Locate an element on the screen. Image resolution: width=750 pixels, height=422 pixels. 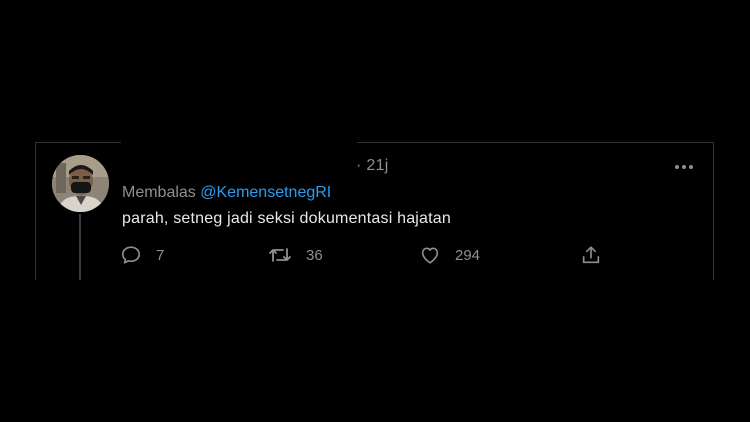
tweet-timestamp: · 21j is located at coordinates (372, 166).